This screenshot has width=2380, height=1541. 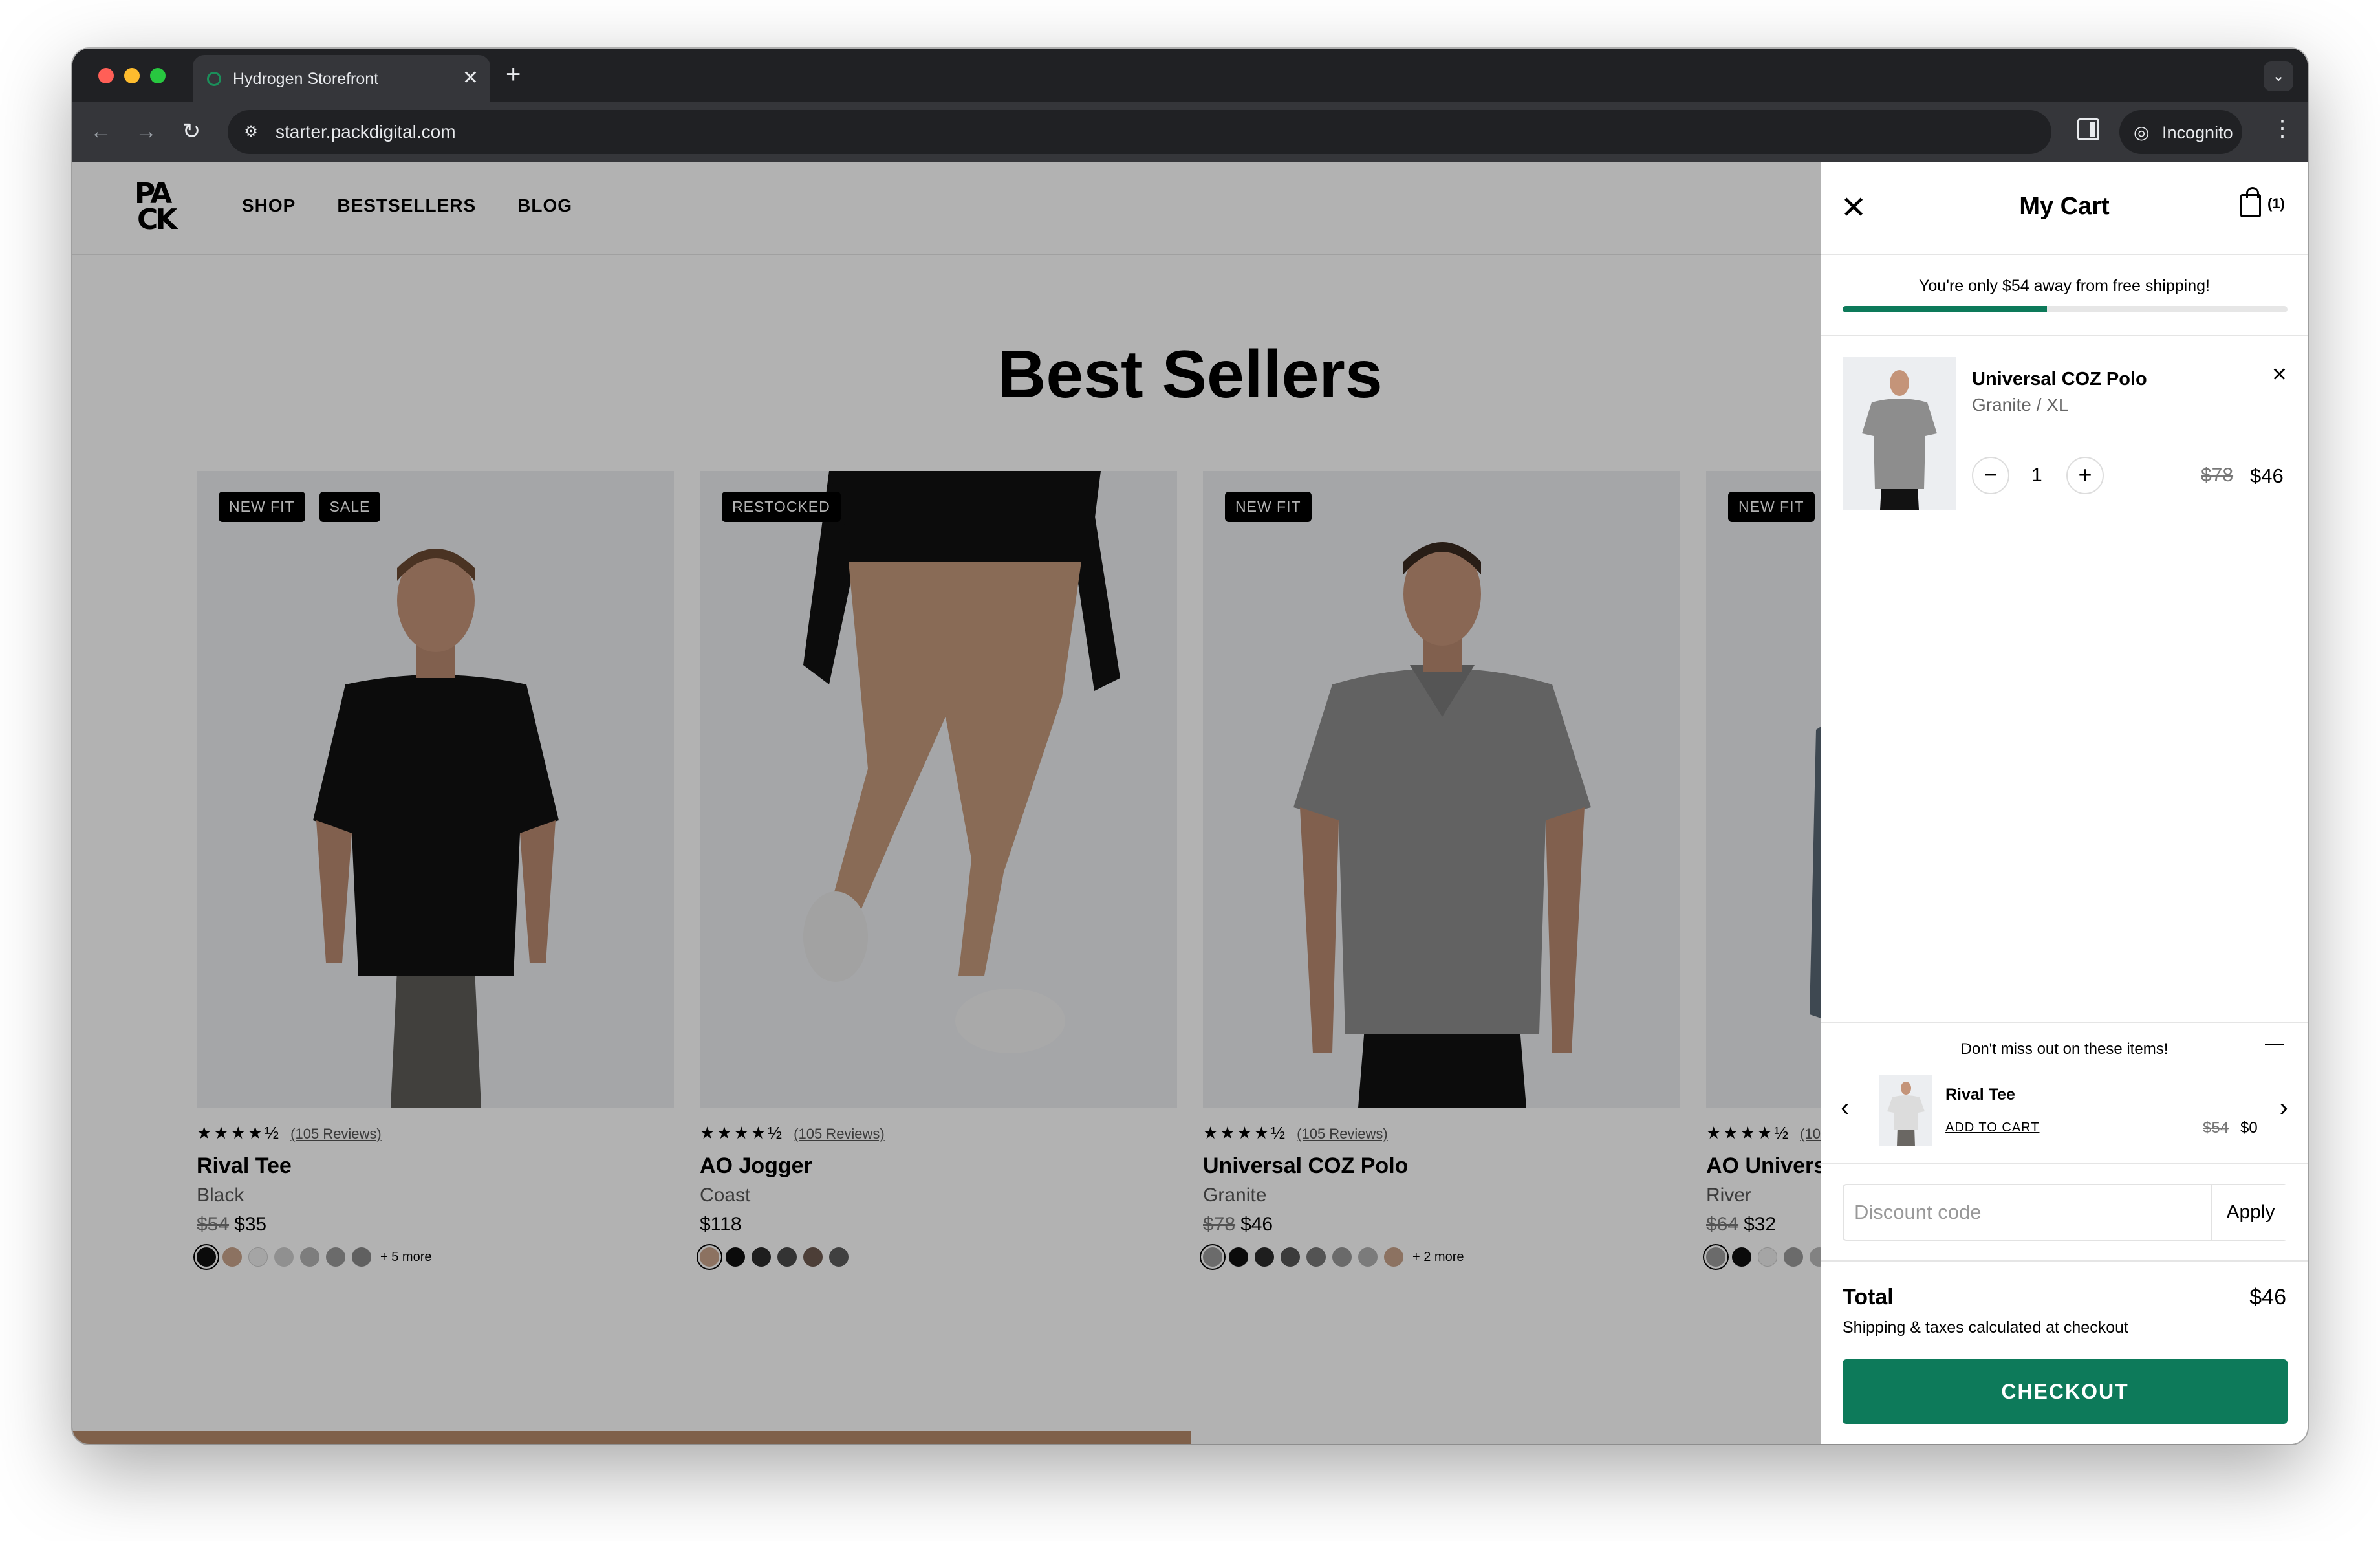 What do you see at coordinates (513, 74) in the screenshot?
I see `new-tab-icon: +` at bounding box center [513, 74].